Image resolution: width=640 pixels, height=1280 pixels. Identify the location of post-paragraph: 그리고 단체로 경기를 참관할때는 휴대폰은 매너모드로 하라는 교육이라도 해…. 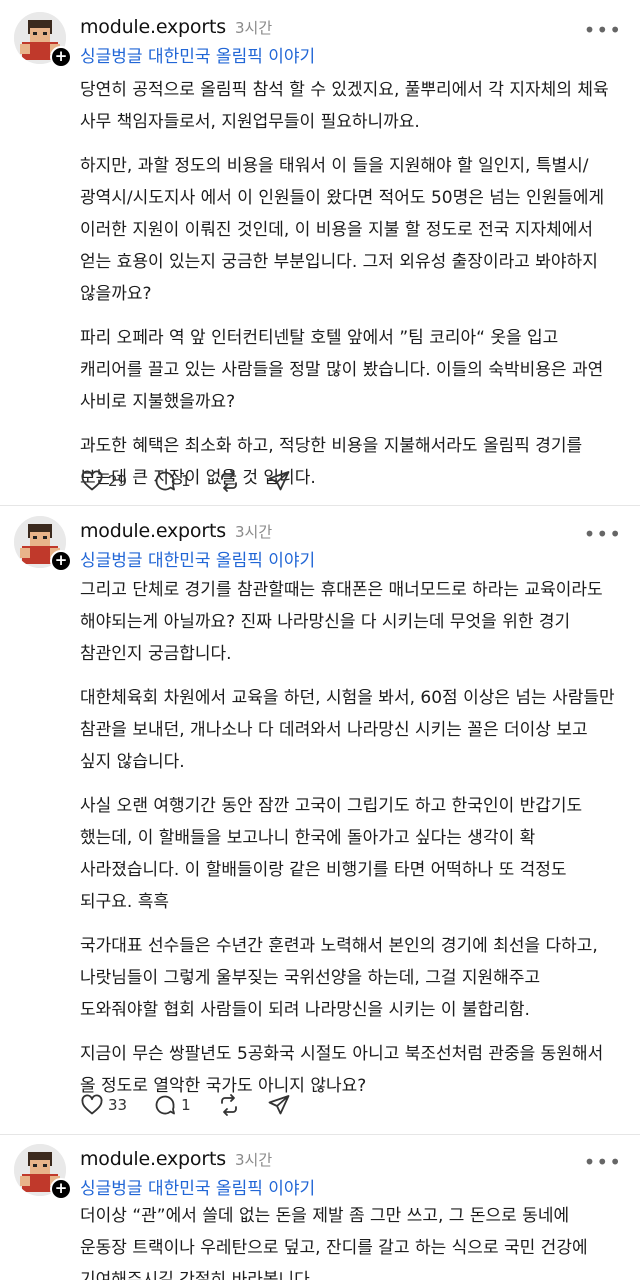
(341, 622).